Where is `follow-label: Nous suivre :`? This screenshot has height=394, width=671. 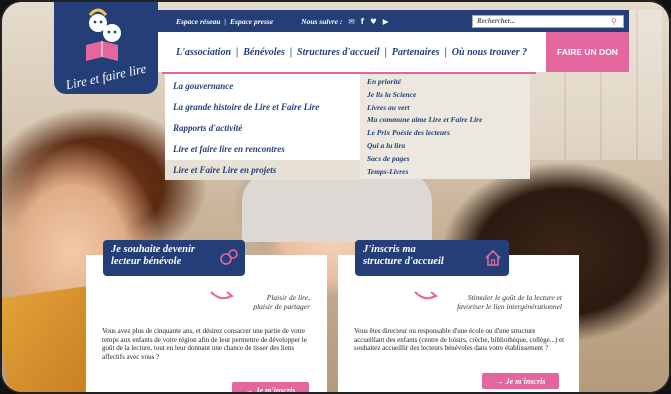
follow-label: Nous suivre : is located at coordinates (322, 21).